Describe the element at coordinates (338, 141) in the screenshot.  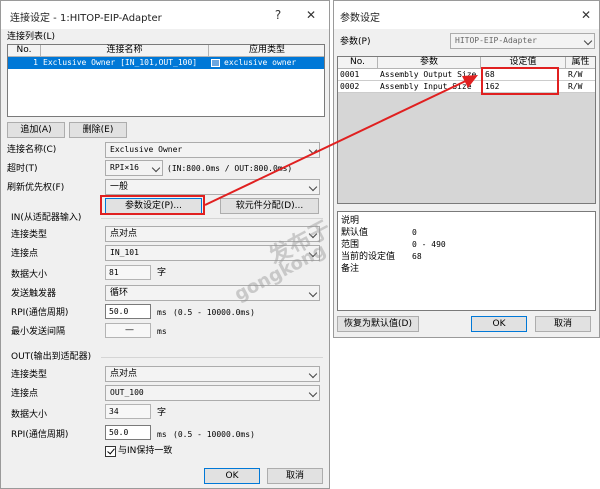
I see `arrow-line` at that location.